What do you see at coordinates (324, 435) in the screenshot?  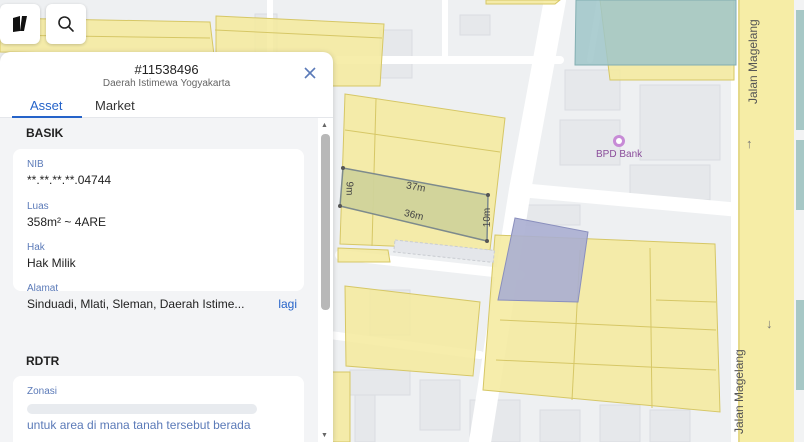 I see `scroll-down-icon: ▼` at bounding box center [324, 435].